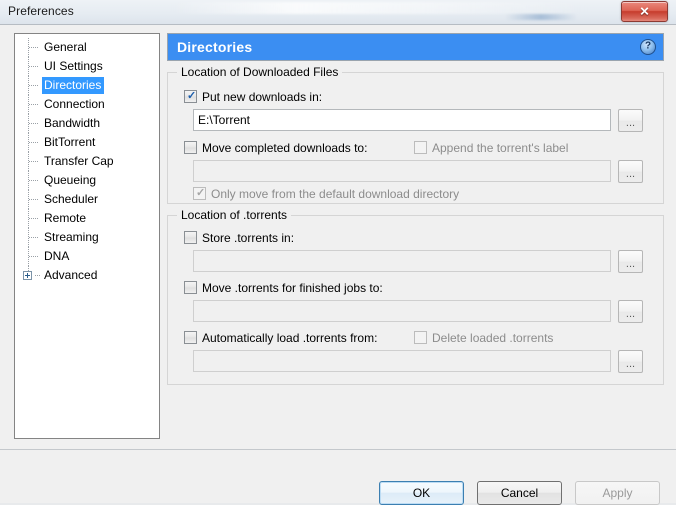 Image resolution: width=676 pixels, height=505 pixels. I want to click on page-title: Directories, so click(215, 47).